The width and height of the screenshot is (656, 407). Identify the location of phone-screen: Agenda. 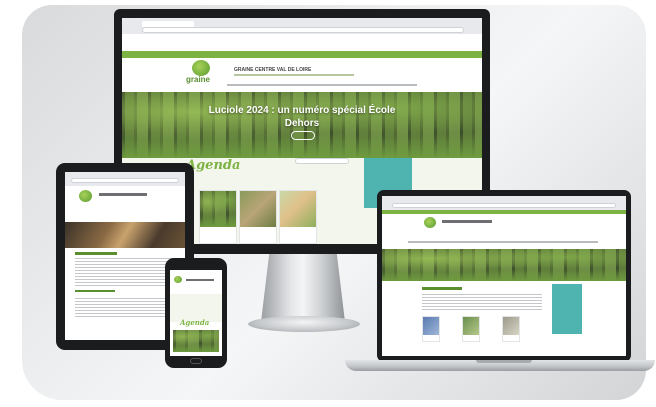
(196, 313).